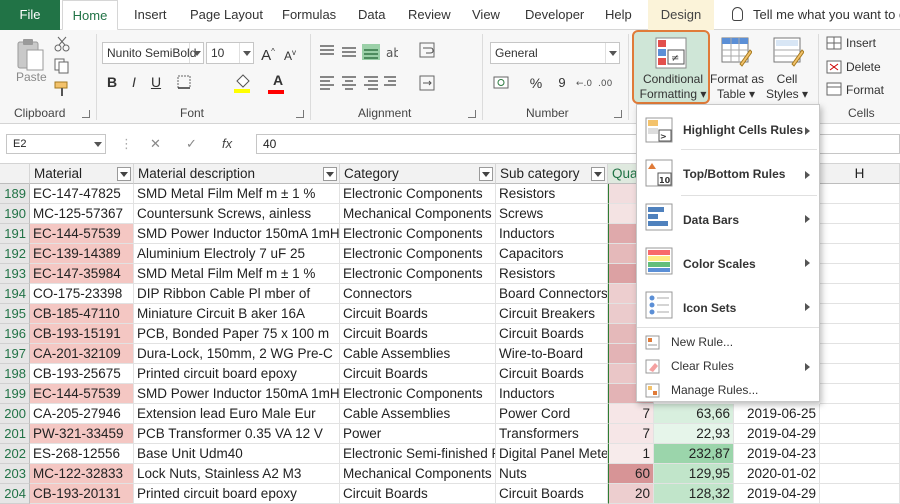 The height and width of the screenshot is (504, 900). Describe the element at coordinates (552, 214) in the screenshot. I see `cell-subcategory: Screws` at that location.